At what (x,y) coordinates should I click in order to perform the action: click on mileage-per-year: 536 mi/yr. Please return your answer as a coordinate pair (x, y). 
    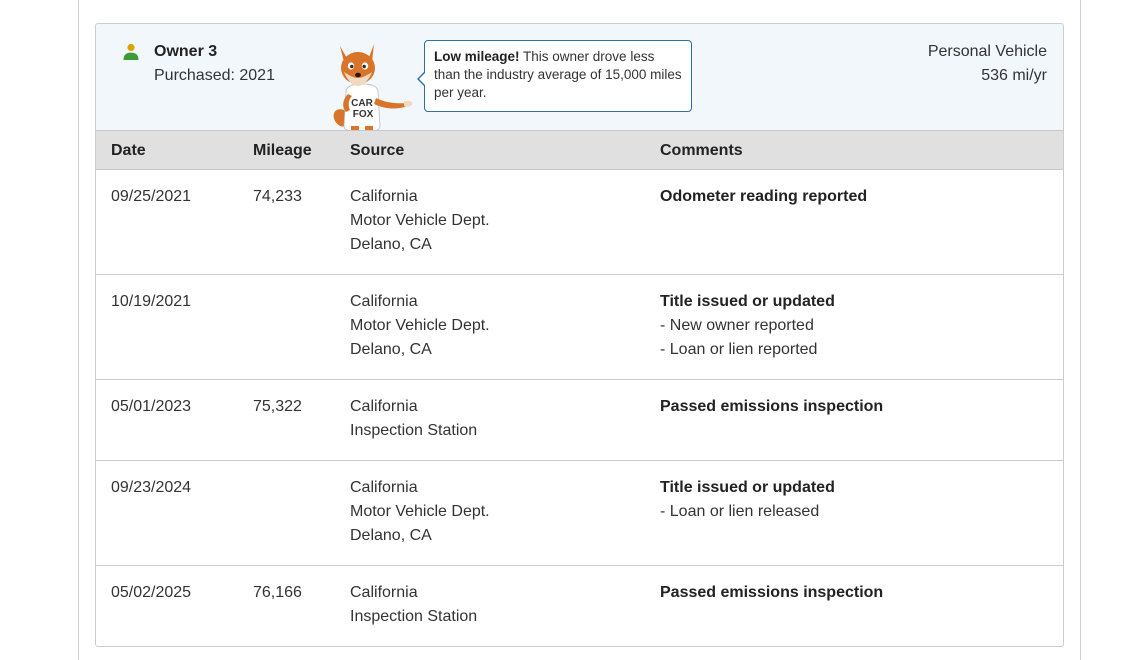
    Looking at the image, I should click on (1014, 75).